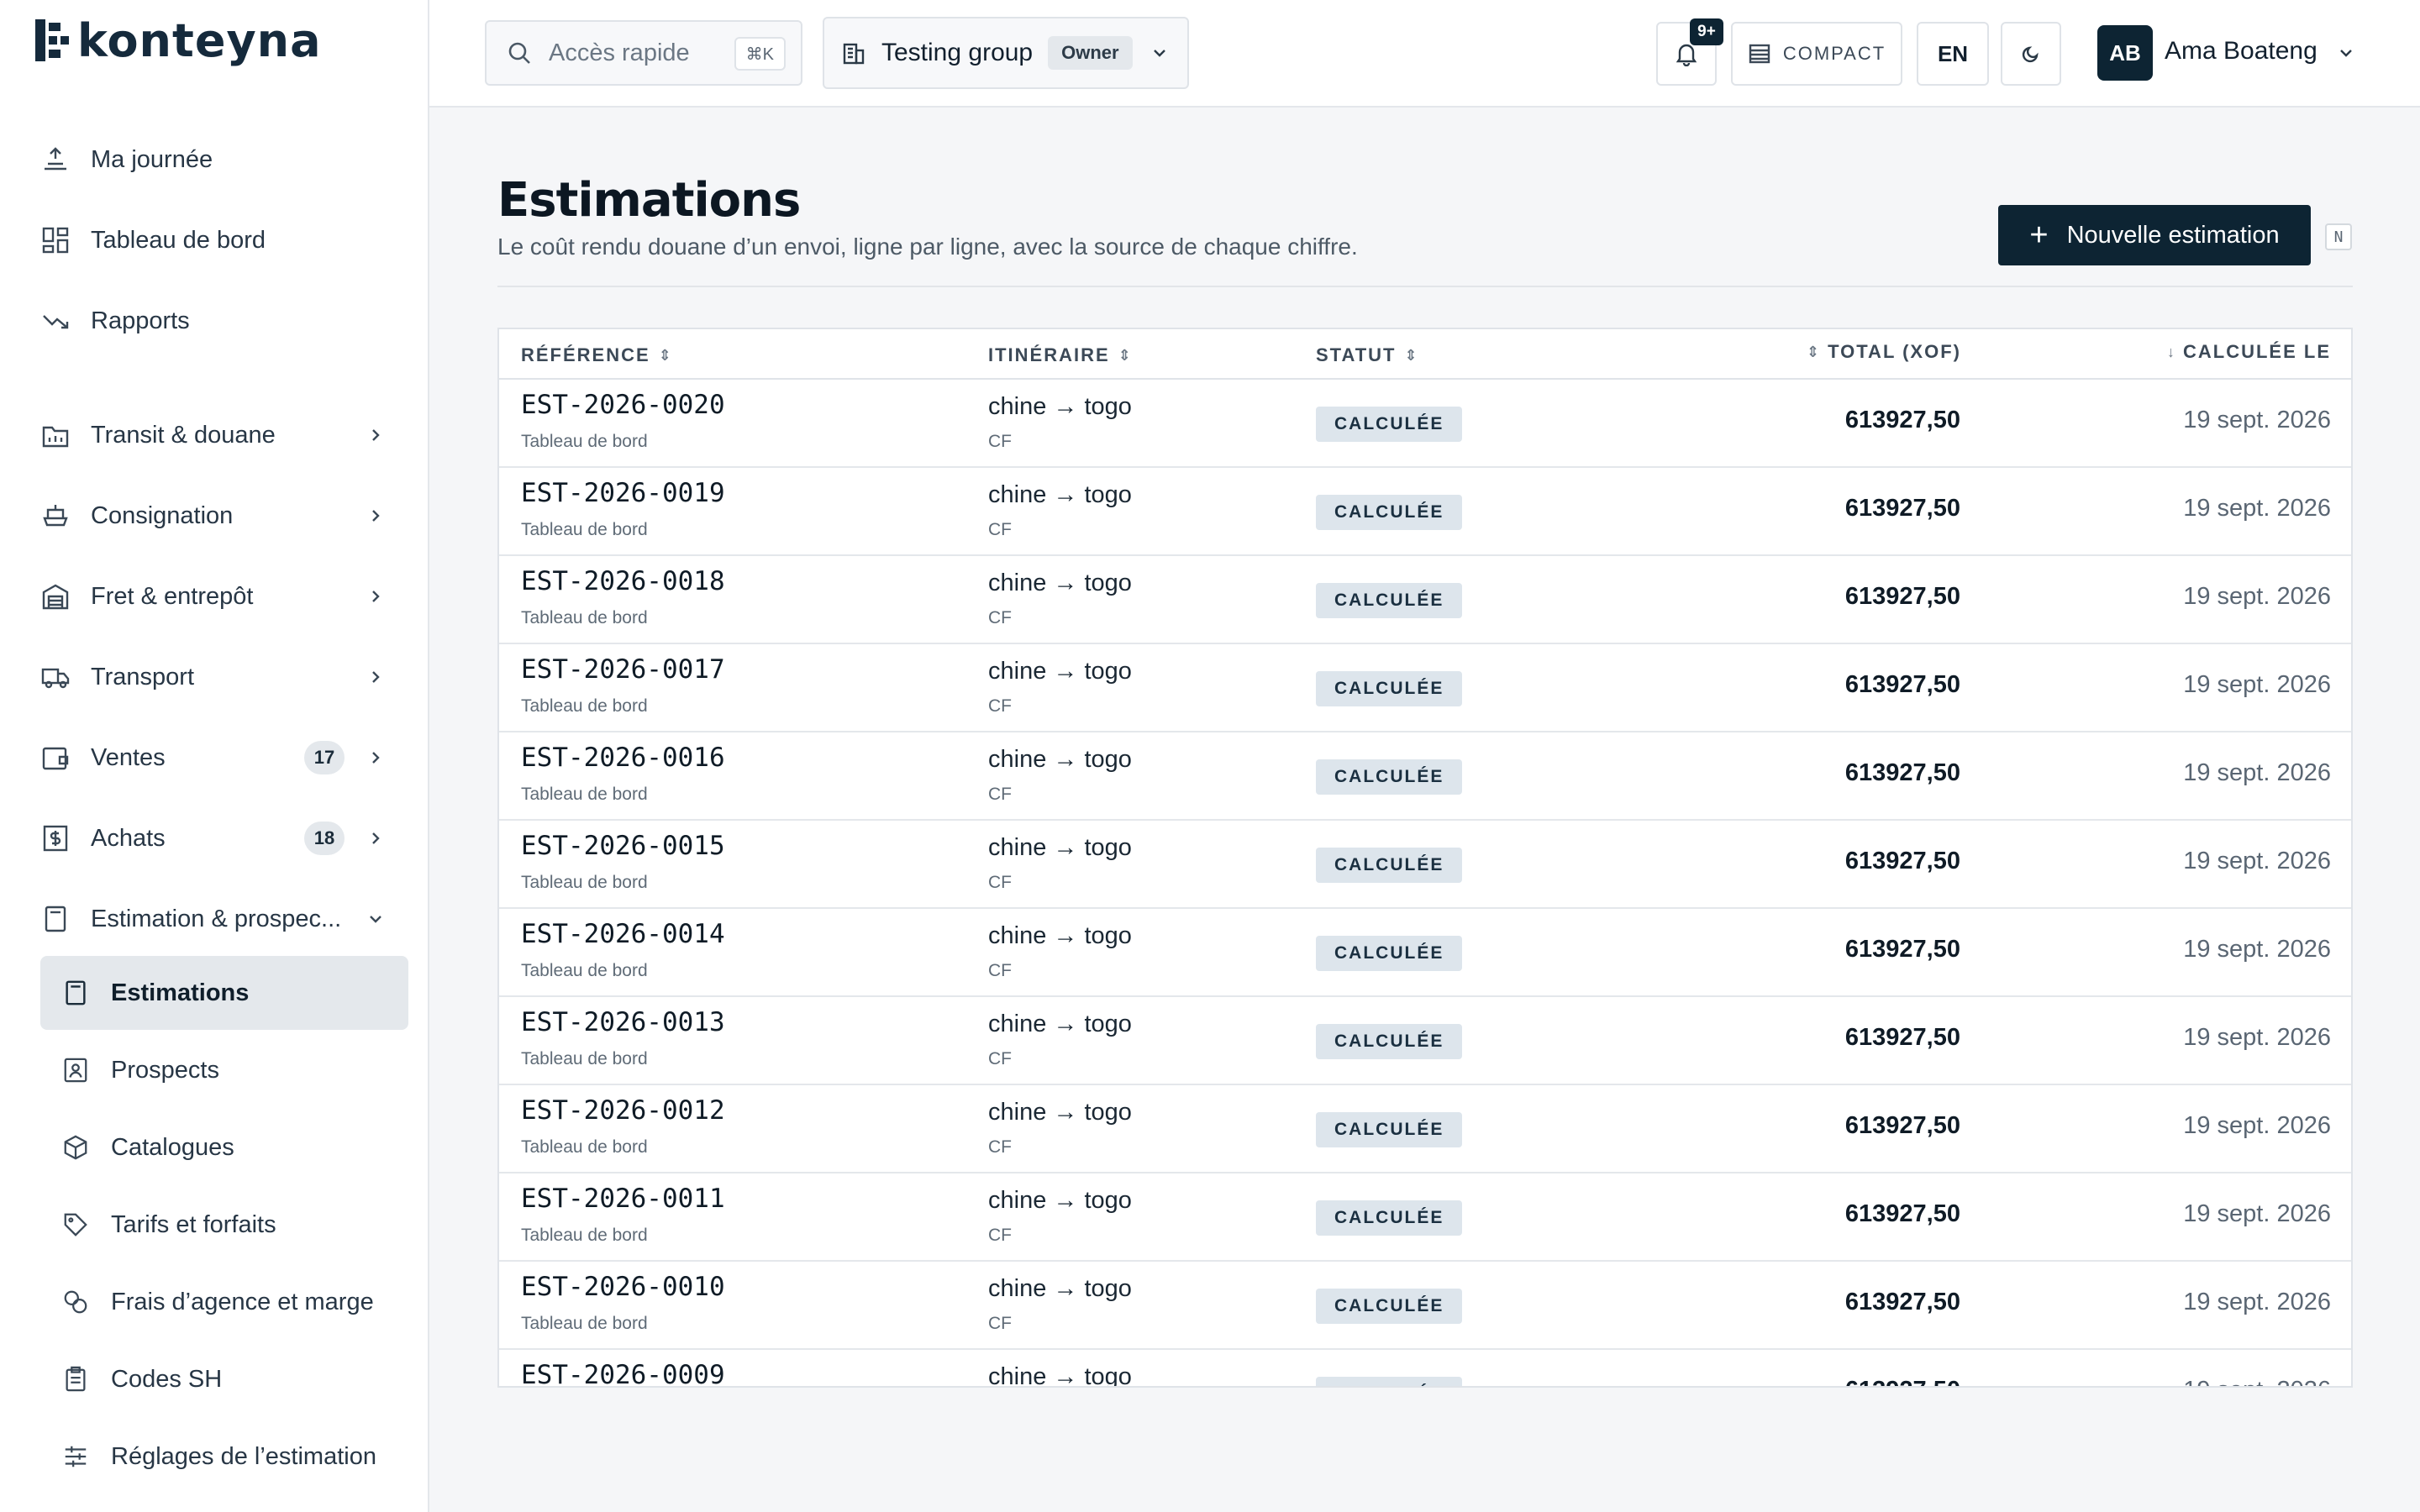 The image size is (2420, 1512). What do you see at coordinates (140, 320) in the screenshot?
I see `sidebar-item-label: Rapports` at bounding box center [140, 320].